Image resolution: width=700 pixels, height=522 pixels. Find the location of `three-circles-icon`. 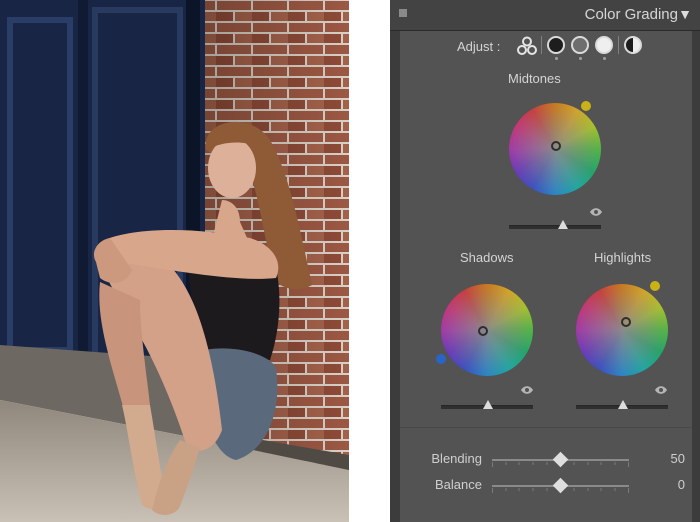

three-circles-icon is located at coordinates (527, 45).